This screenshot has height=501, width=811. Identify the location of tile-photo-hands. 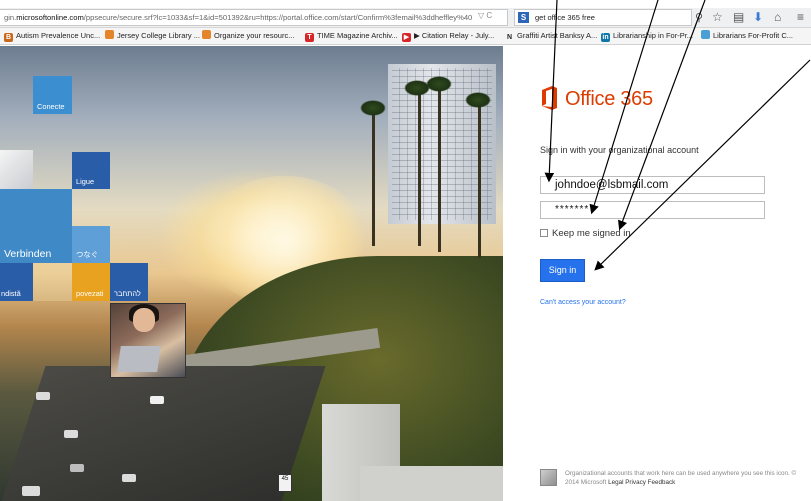
(16, 169).